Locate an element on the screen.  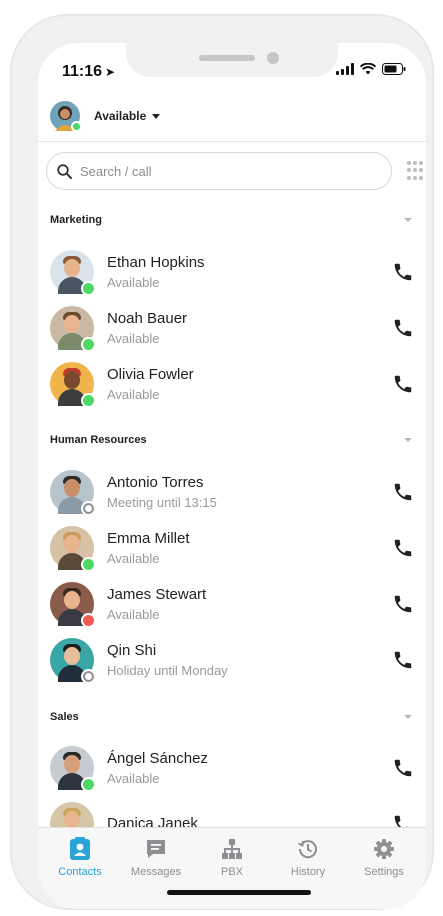
settings-icon is located at coordinates (384, 849).